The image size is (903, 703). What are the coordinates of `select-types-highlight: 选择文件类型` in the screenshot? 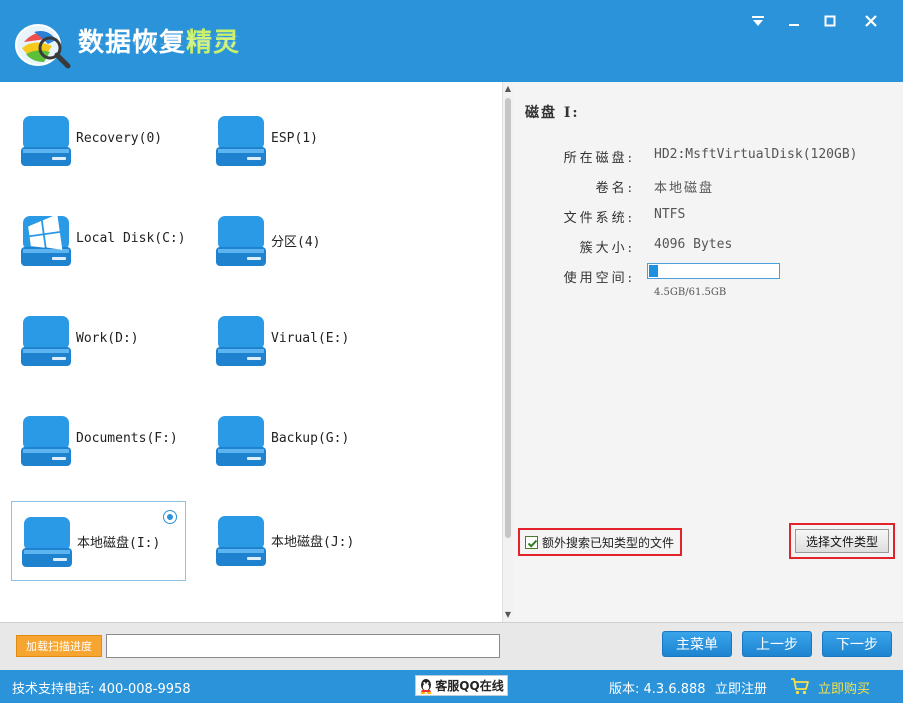 It's located at (842, 541).